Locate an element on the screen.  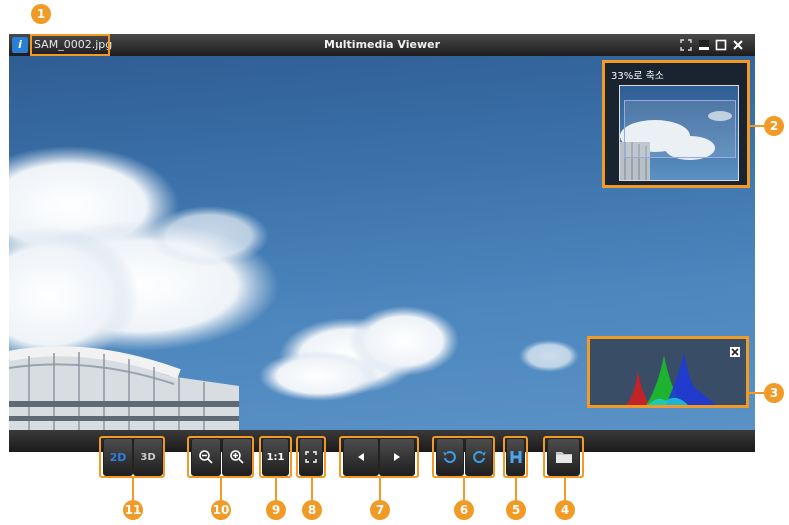
callout-1: 1 is located at coordinates (41, 14).